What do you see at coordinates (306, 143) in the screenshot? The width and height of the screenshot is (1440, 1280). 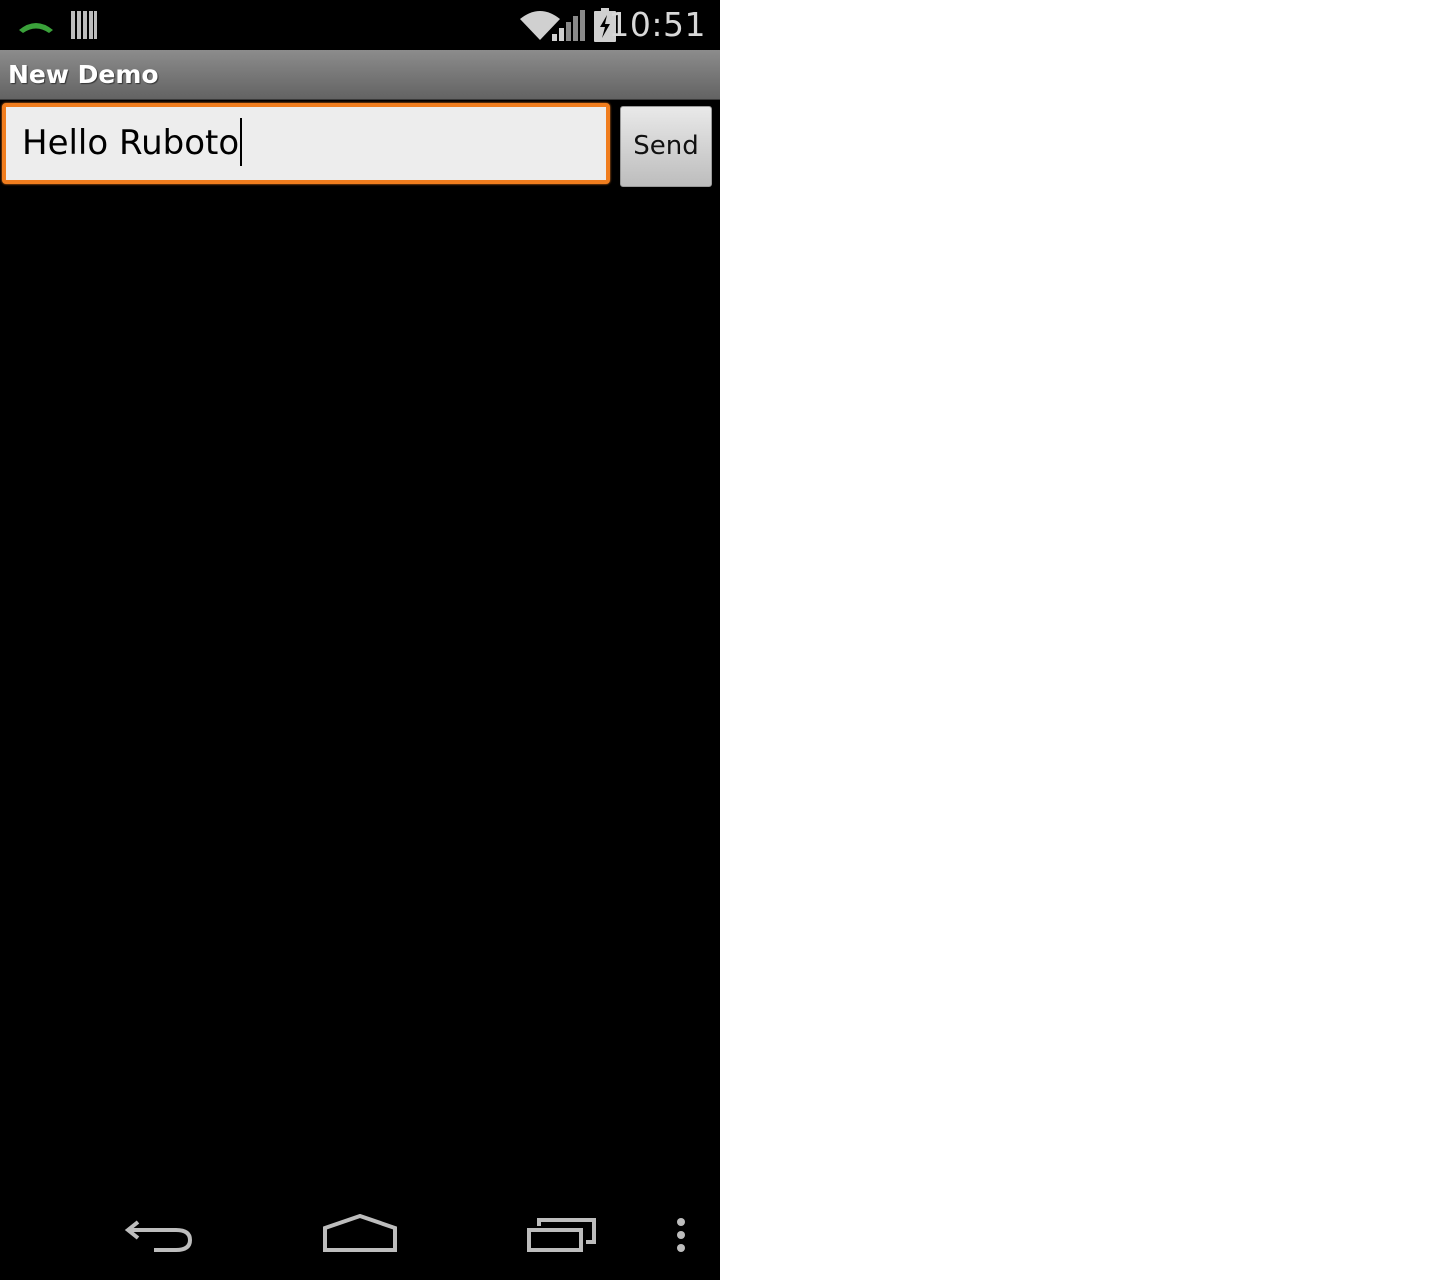 I see `message-input: Hello Ruboto` at bounding box center [306, 143].